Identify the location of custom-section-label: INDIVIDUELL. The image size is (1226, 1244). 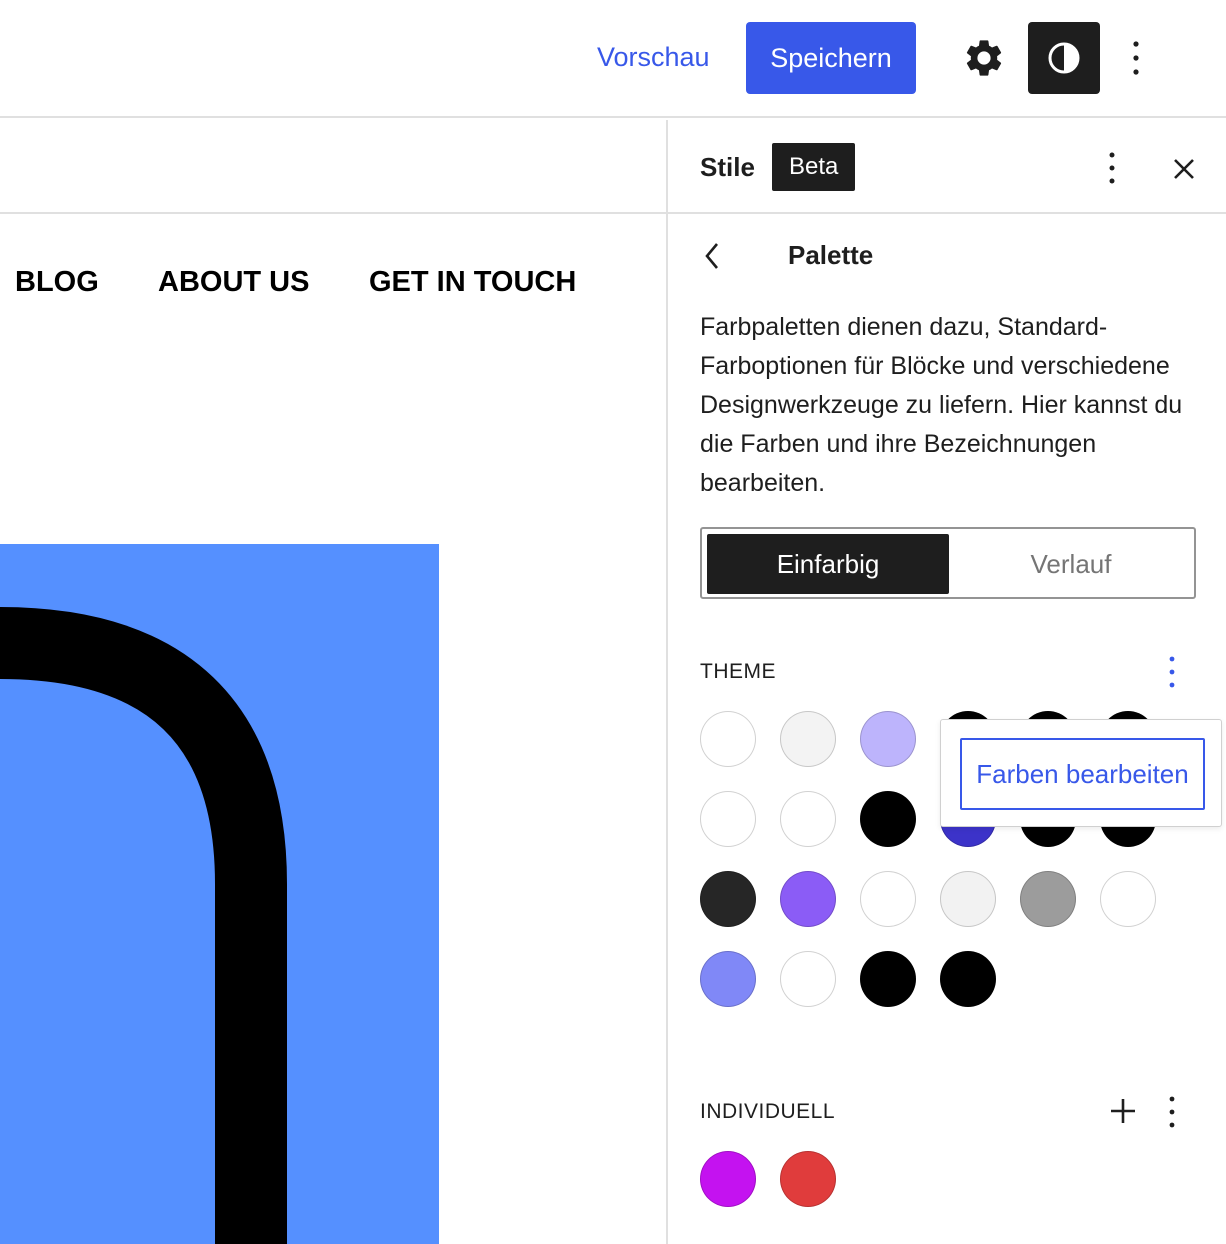
(768, 1111).